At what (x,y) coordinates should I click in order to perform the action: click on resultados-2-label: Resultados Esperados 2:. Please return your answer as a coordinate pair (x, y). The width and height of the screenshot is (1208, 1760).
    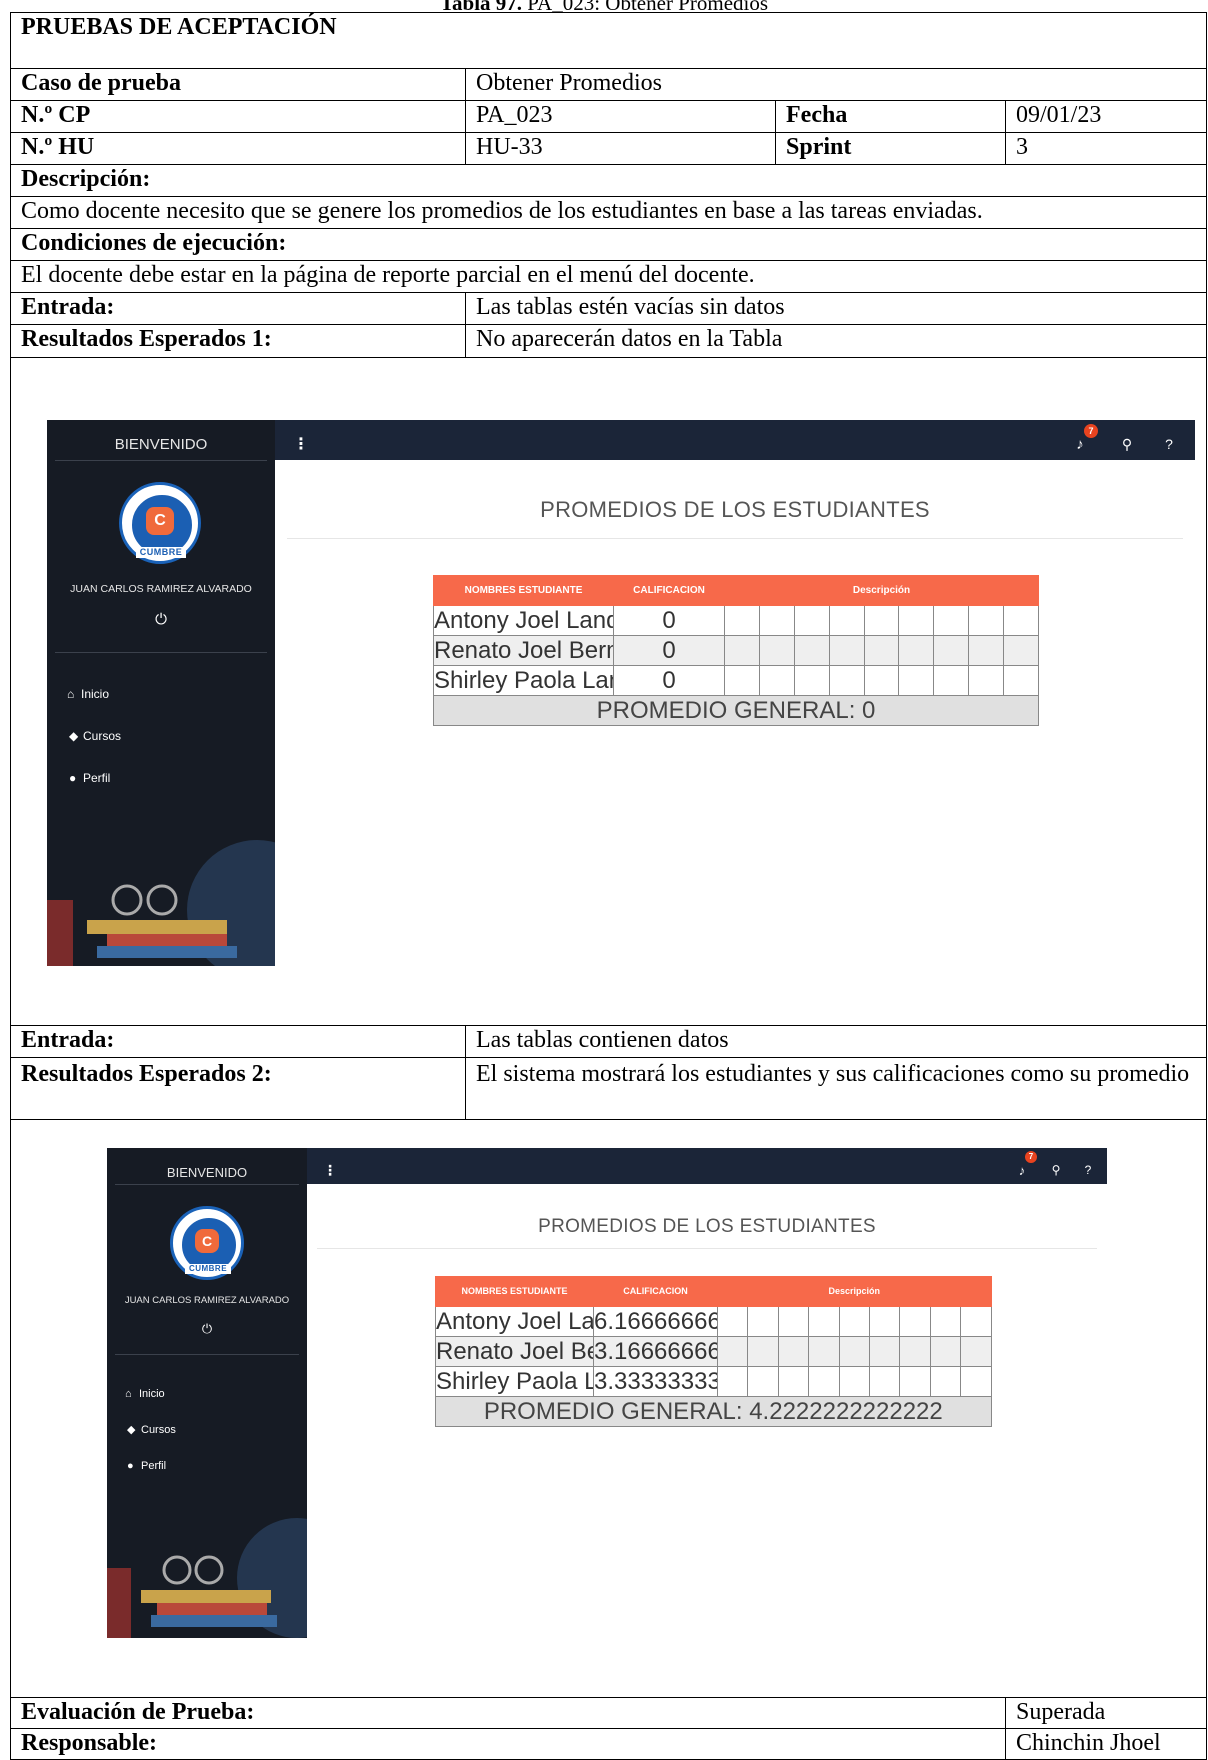
    Looking at the image, I should click on (238, 1088).